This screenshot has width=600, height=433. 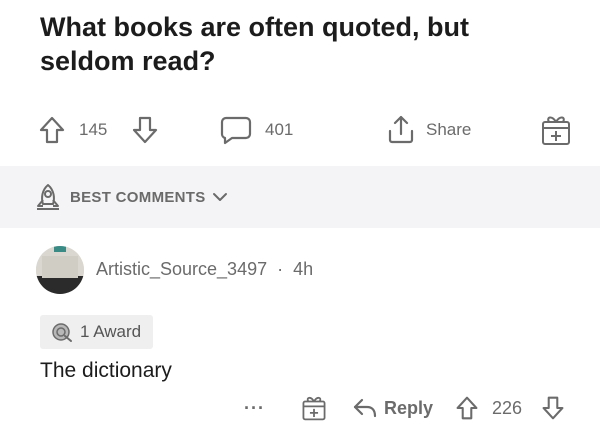 I want to click on comment-award-button, so click(x=314, y=408).